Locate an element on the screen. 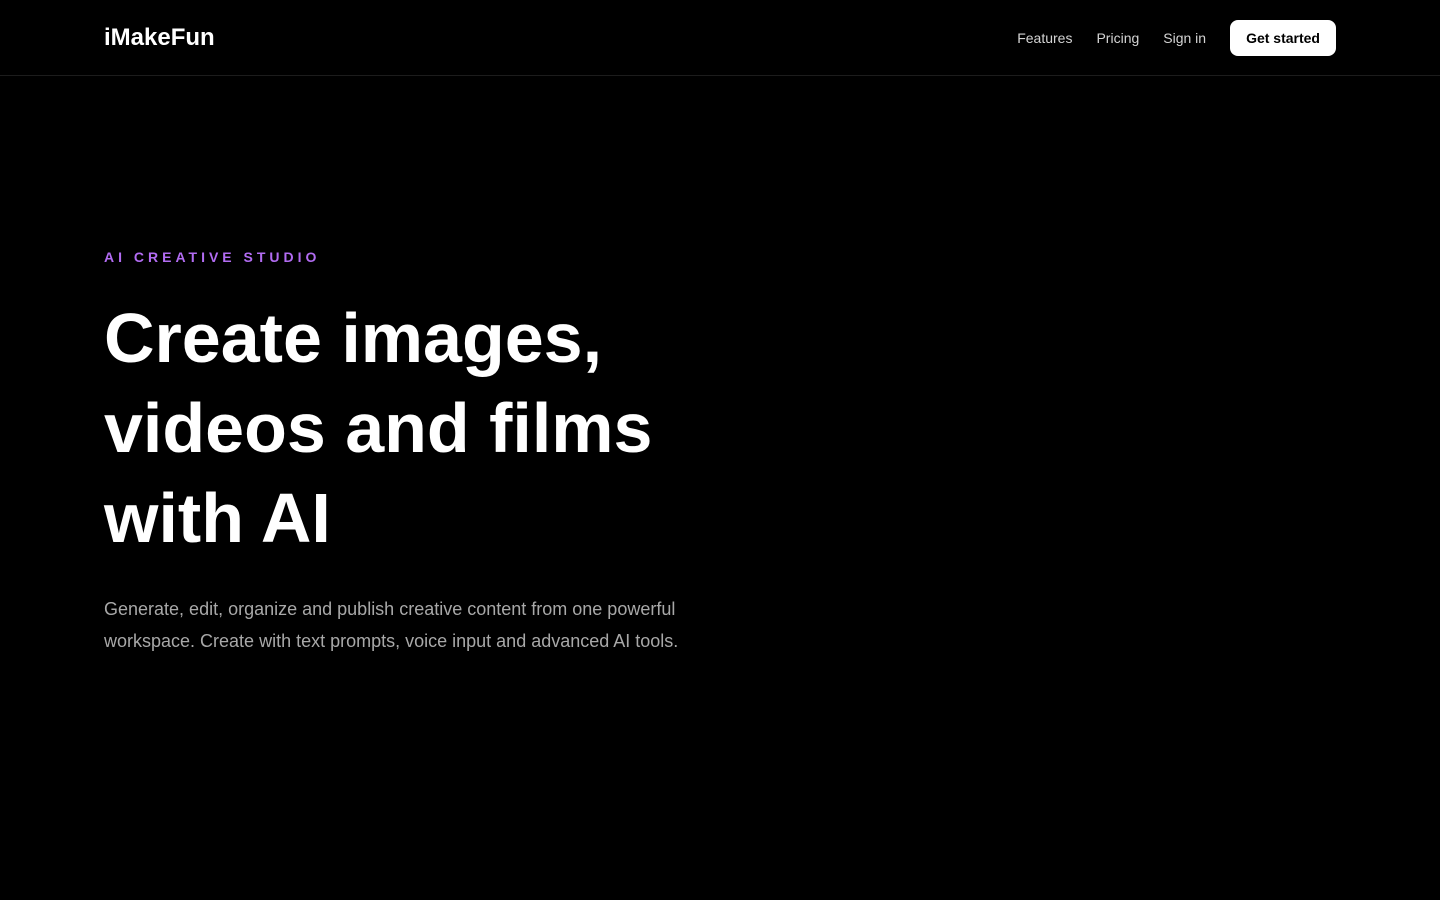 This screenshot has width=1440, height=900. hero-headline: Create images, videos and films with AI is located at coordinates (454, 428).